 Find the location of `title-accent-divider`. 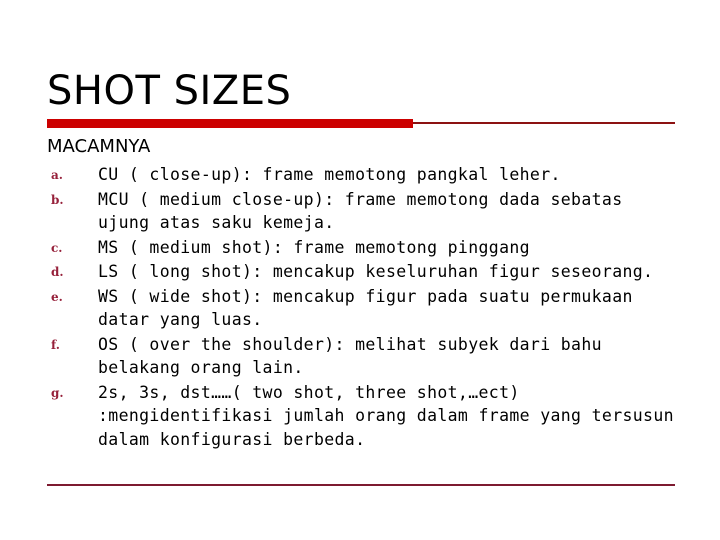

title-accent-divider is located at coordinates (361, 124).